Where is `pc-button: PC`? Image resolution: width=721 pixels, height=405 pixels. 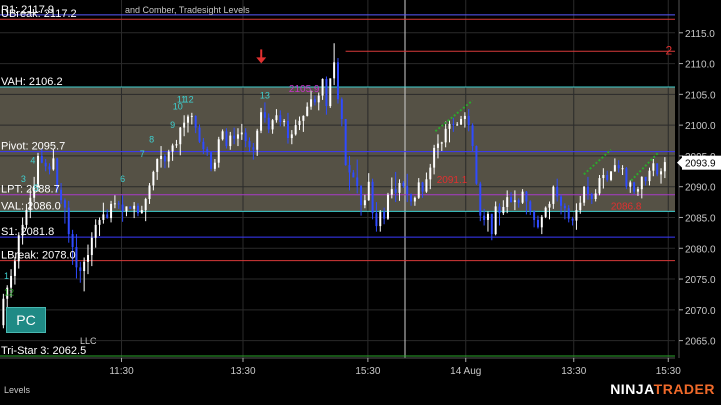 pc-button: PC is located at coordinates (26, 320).